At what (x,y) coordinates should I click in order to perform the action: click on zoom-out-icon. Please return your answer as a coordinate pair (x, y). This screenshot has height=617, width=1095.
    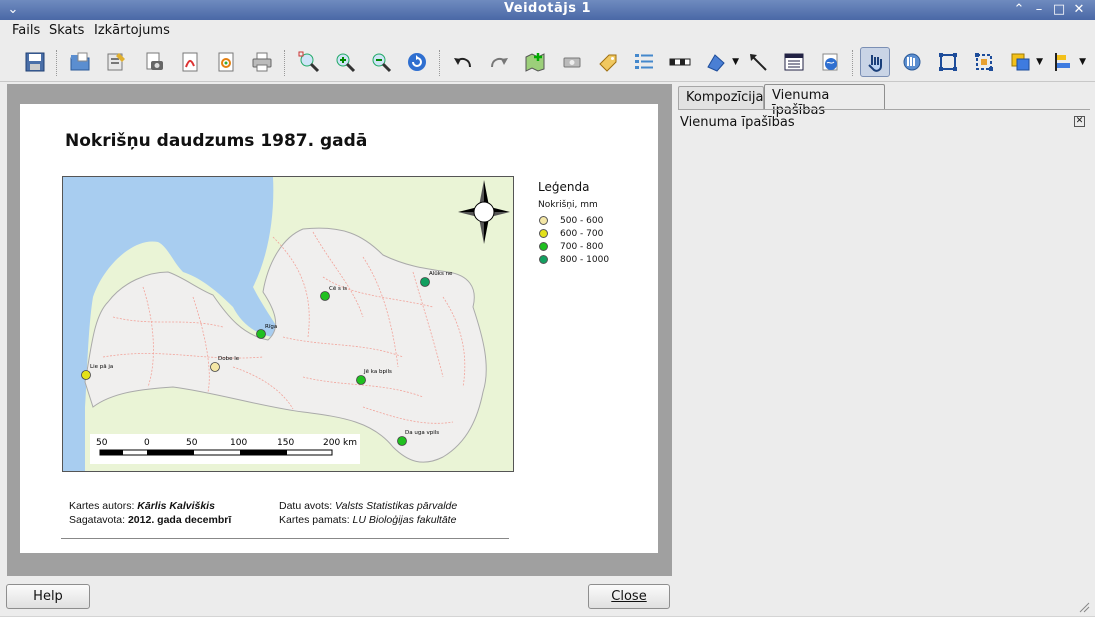
    Looking at the image, I should click on (381, 62).